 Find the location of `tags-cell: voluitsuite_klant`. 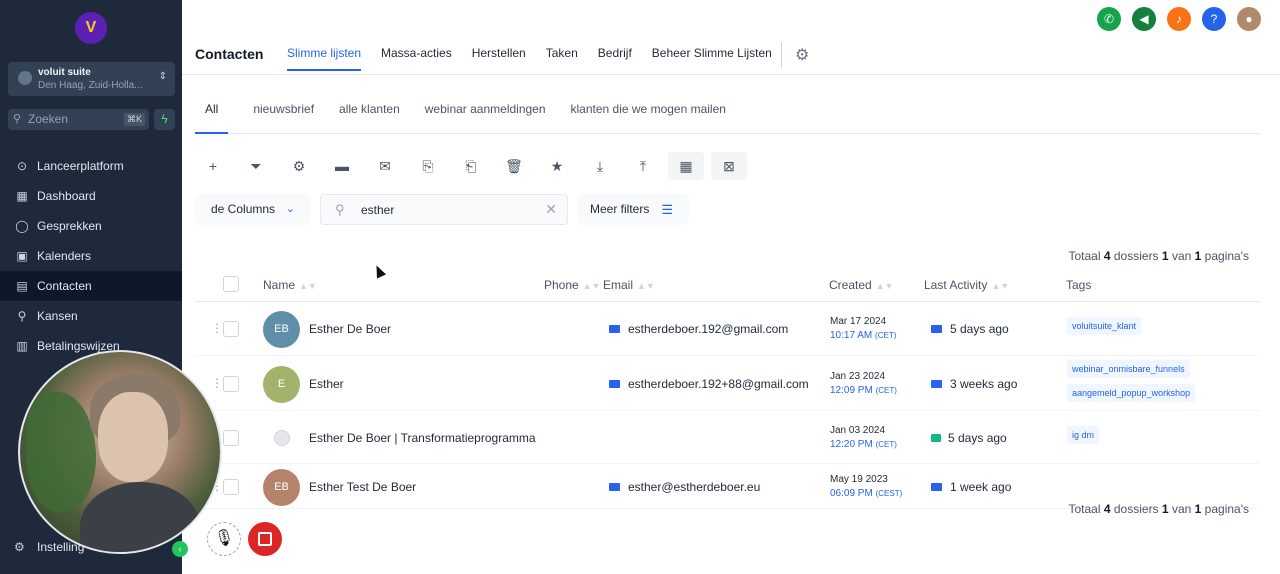

tags-cell: voluitsuite_klant is located at coordinates (1104, 329).